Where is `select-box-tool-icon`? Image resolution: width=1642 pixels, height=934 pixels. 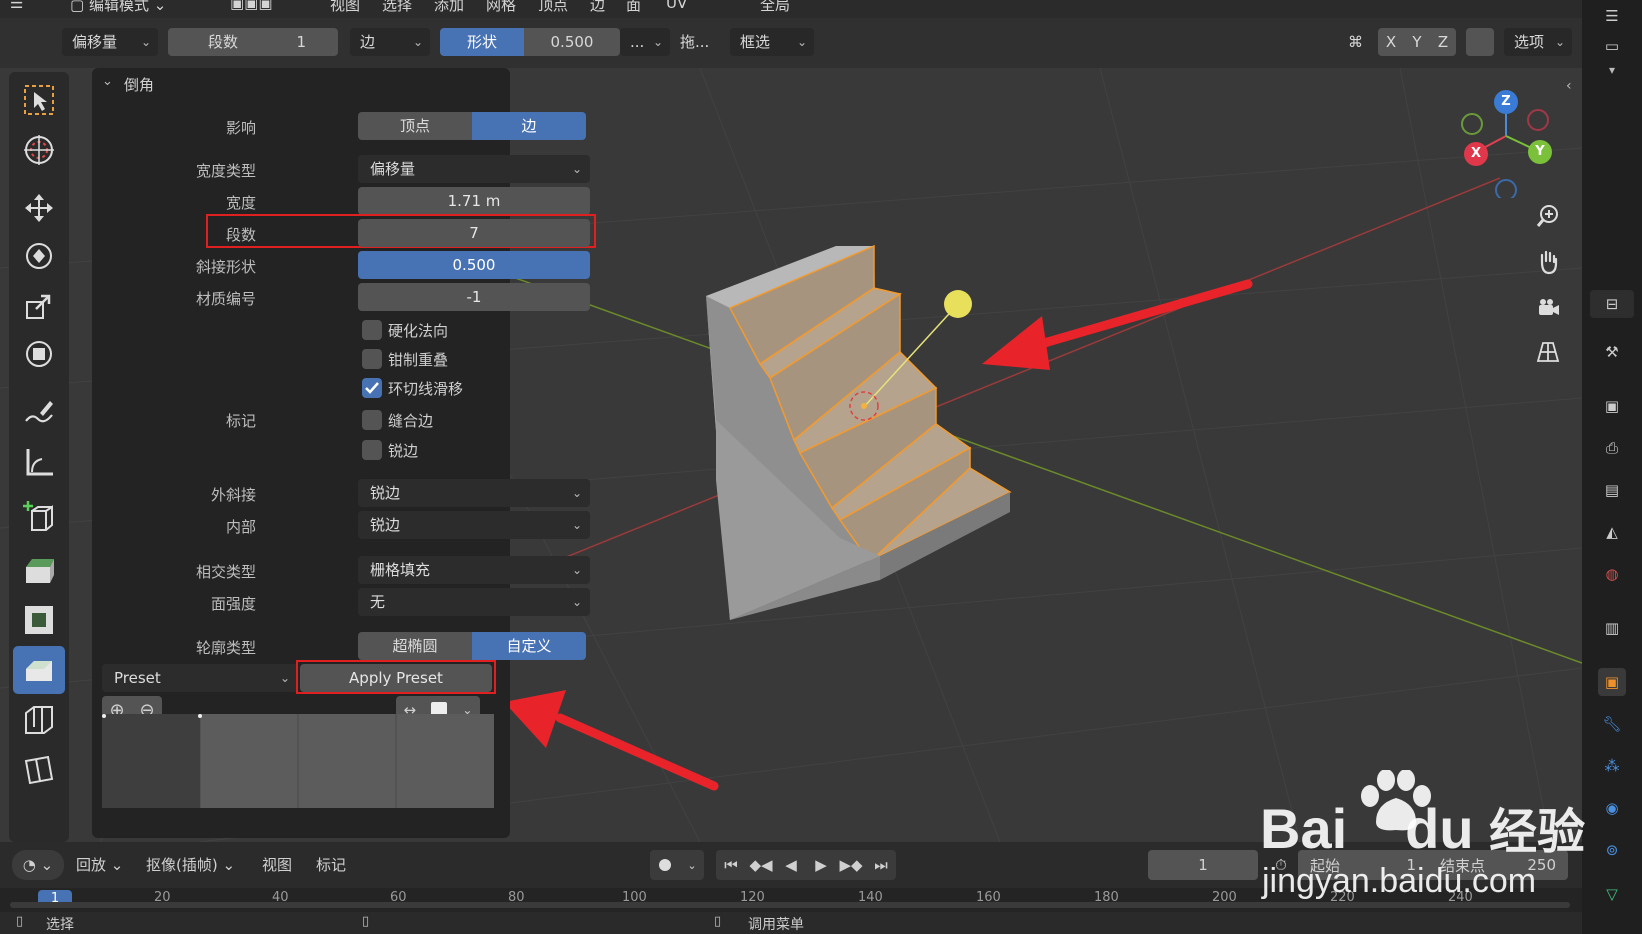
select-box-tool-icon is located at coordinates (39, 100).